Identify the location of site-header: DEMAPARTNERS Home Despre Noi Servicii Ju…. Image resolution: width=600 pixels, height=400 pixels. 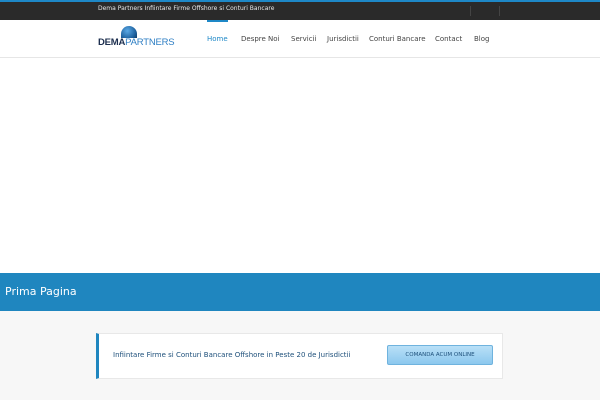
(300, 39).